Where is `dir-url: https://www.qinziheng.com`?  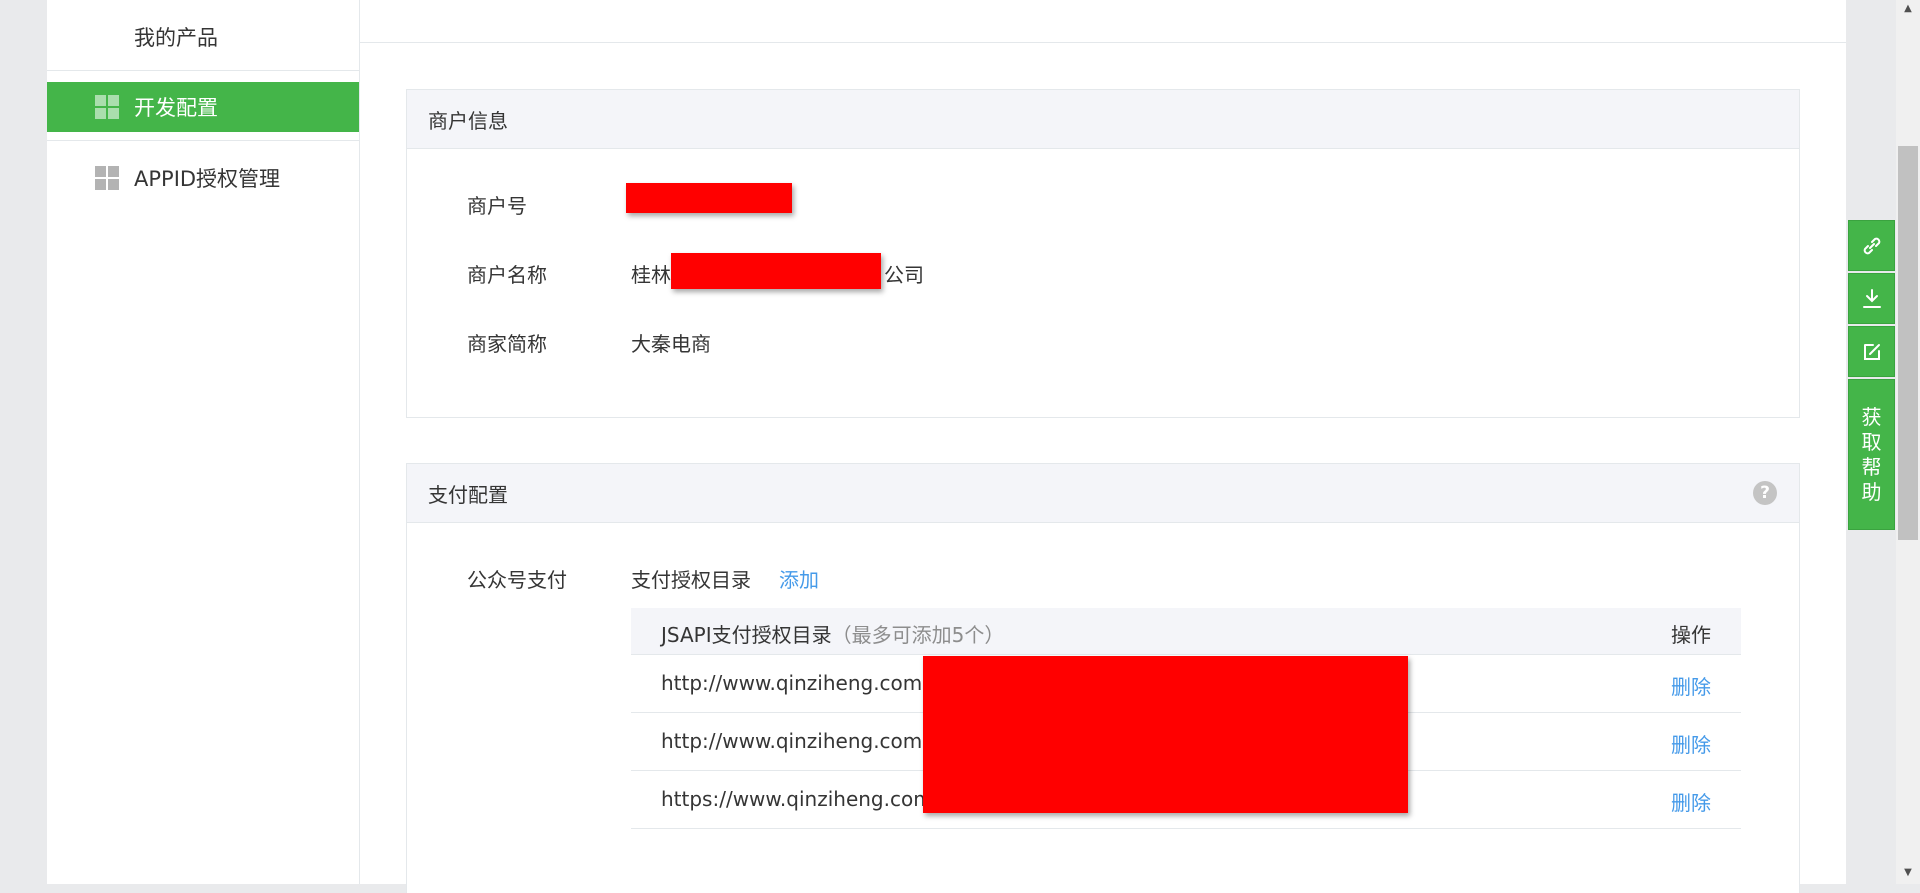 dir-url: https://www.qinziheng.com is located at coordinates (797, 799).